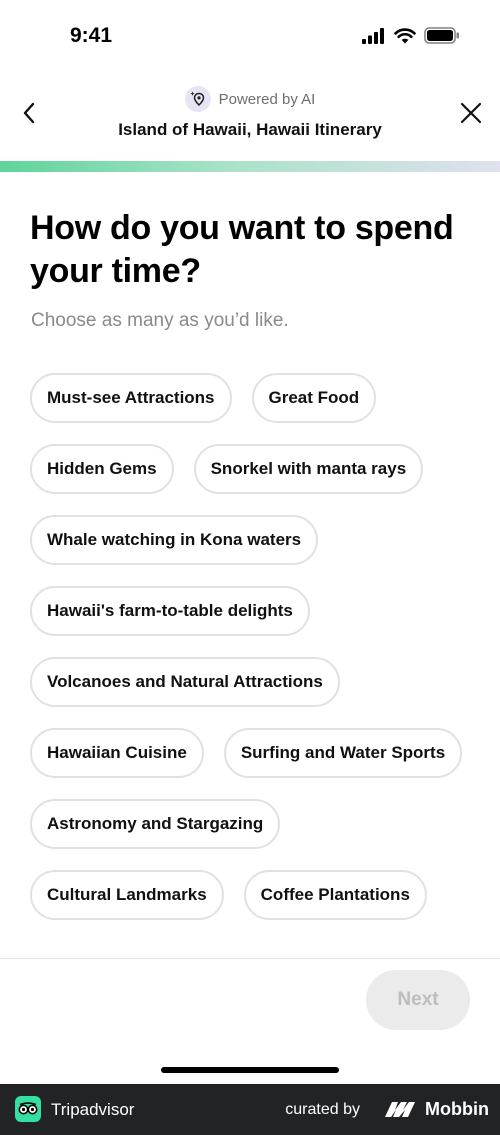 This screenshot has width=500, height=1135. I want to click on progress-bar, so click(250, 166).